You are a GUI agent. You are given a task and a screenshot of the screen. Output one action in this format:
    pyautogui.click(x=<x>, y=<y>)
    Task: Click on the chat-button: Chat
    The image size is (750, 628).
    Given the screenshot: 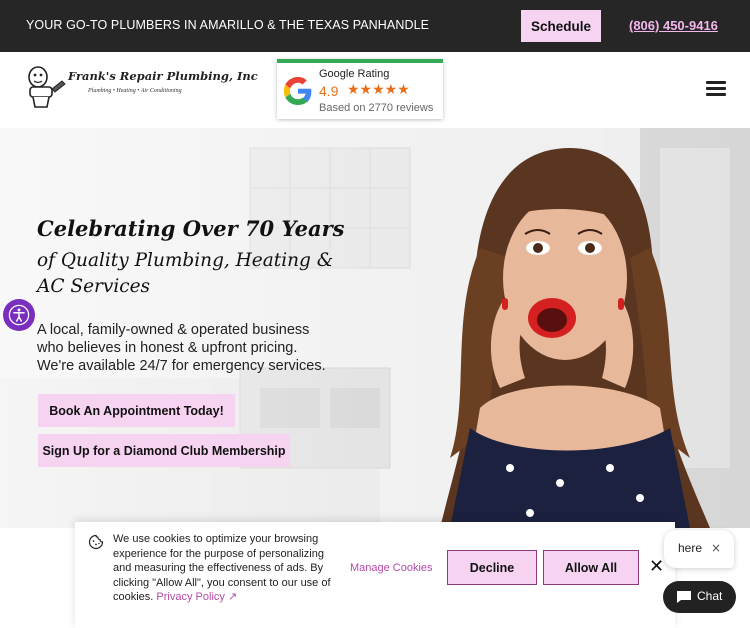 What is the action you would take?
    pyautogui.click(x=699, y=597)
    